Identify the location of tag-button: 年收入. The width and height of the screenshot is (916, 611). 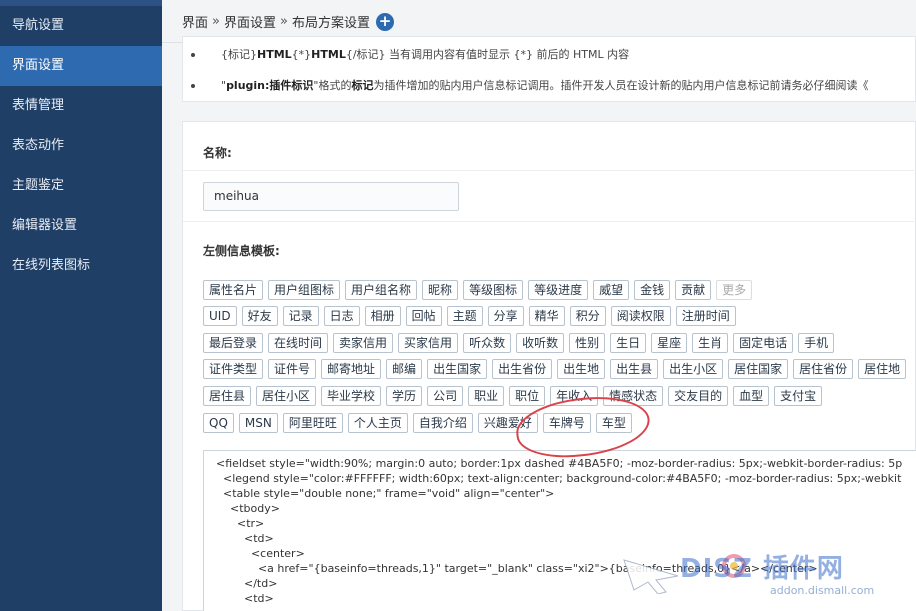
(574, 396).